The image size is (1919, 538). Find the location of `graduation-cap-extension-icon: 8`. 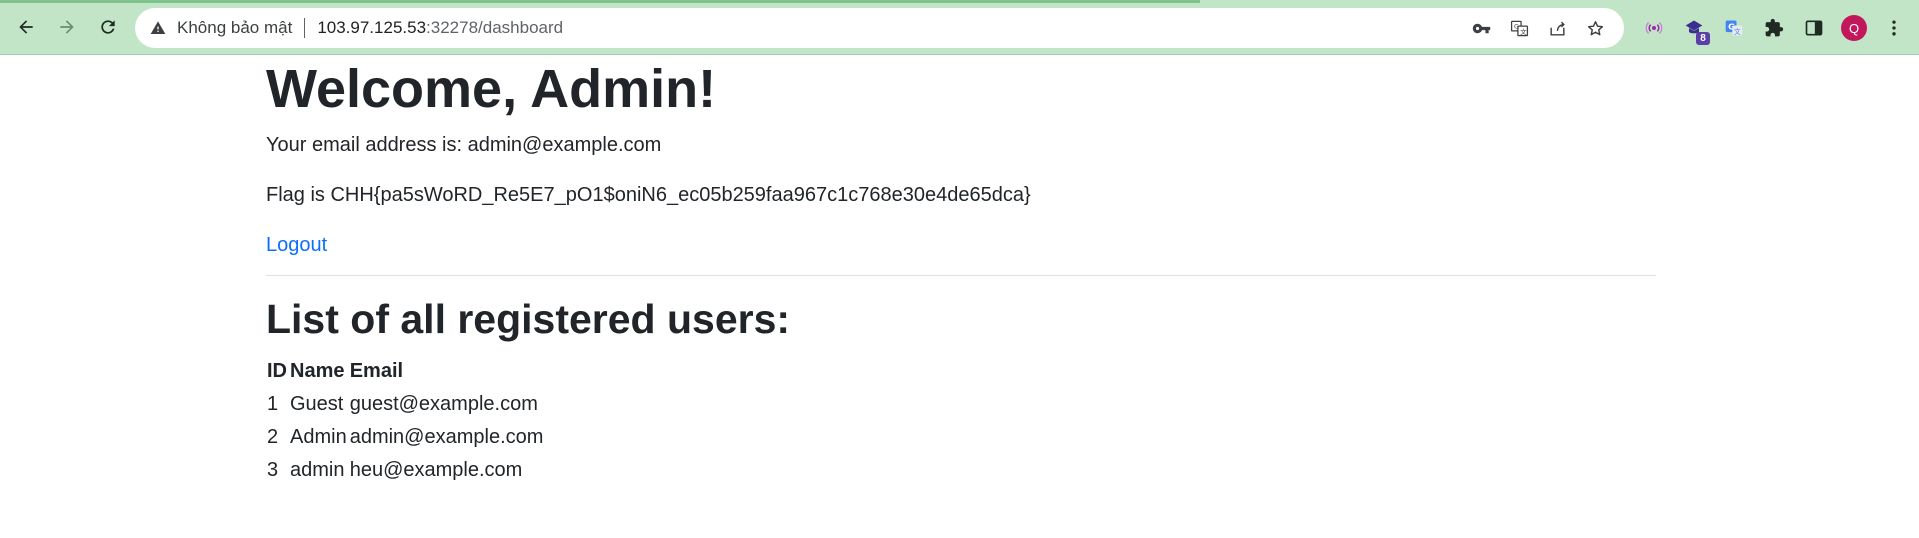

graduation-cap-extension-icon: 8 is located at coordinates (1694, 28).